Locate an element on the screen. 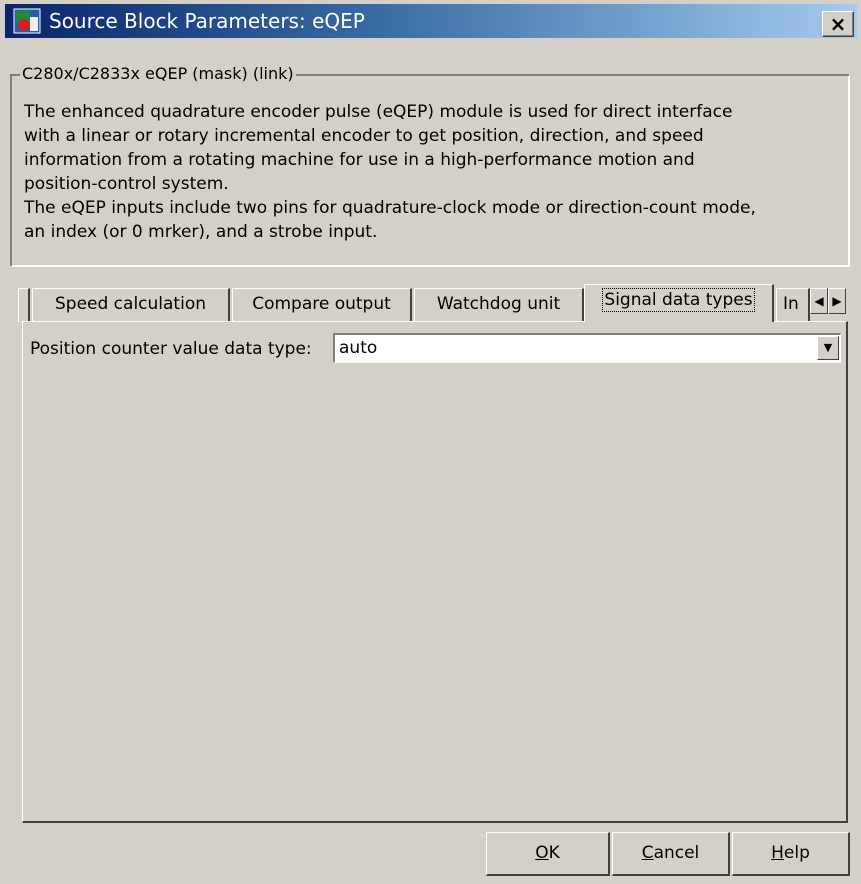  tab-speed-calculation: Speed calculation is located at coordinates (131, 305).